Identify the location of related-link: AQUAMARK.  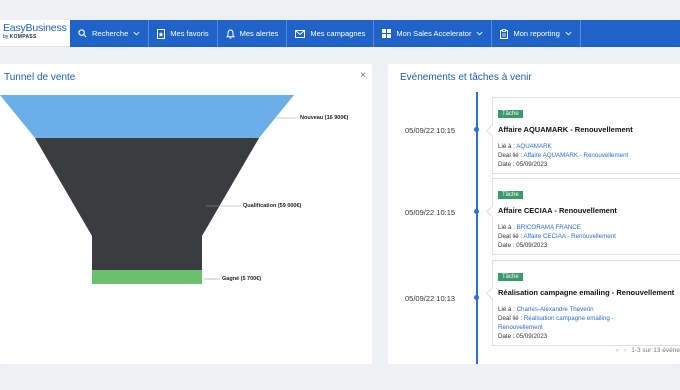
(533, 146).